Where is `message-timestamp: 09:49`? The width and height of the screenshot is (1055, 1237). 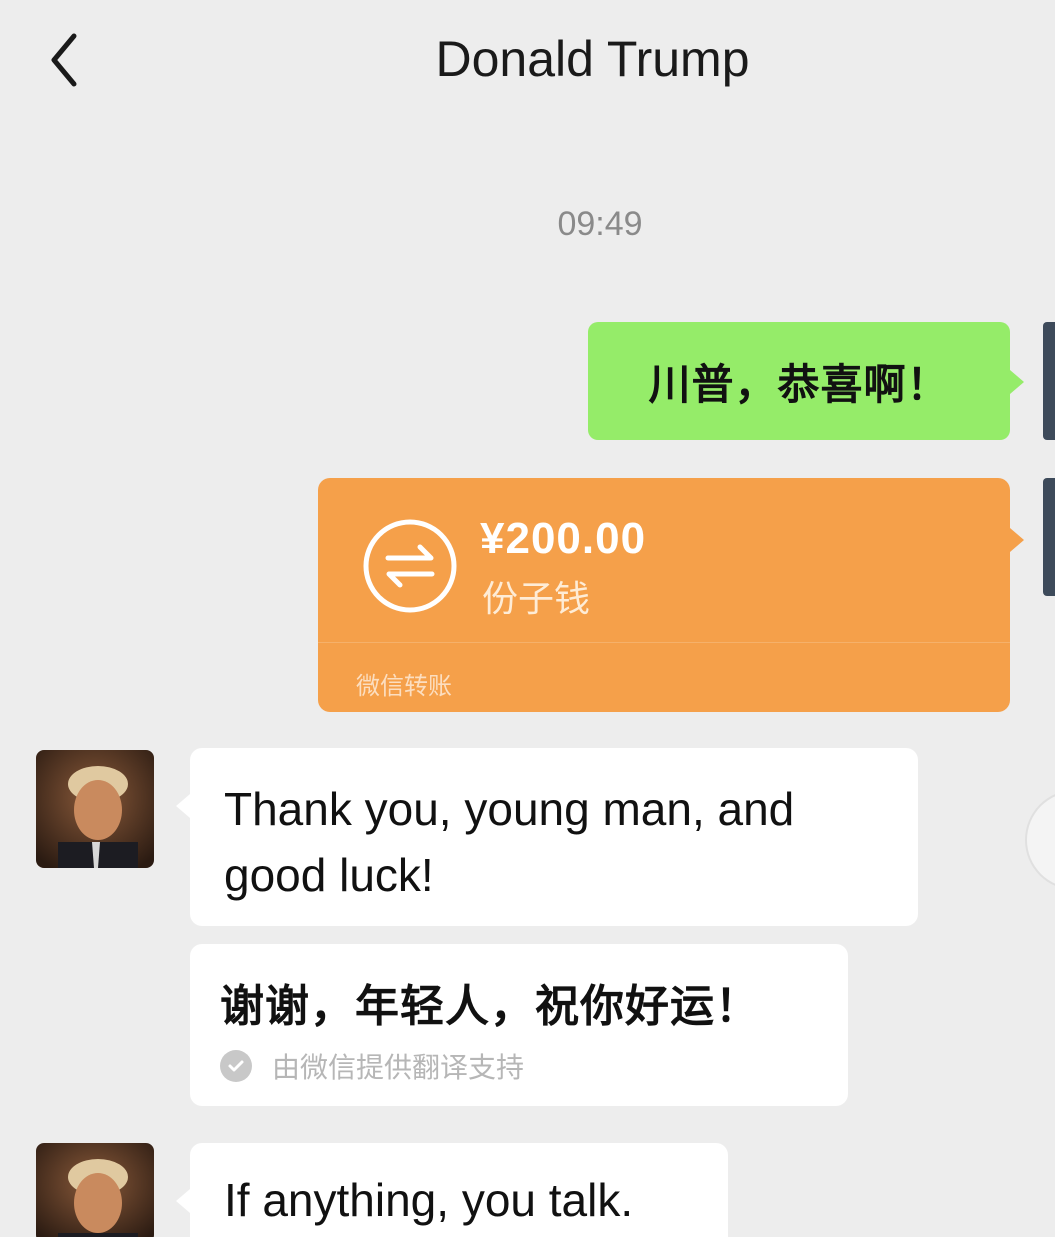
message-timestamp: 09:49 is located at coordinates (600, 224).